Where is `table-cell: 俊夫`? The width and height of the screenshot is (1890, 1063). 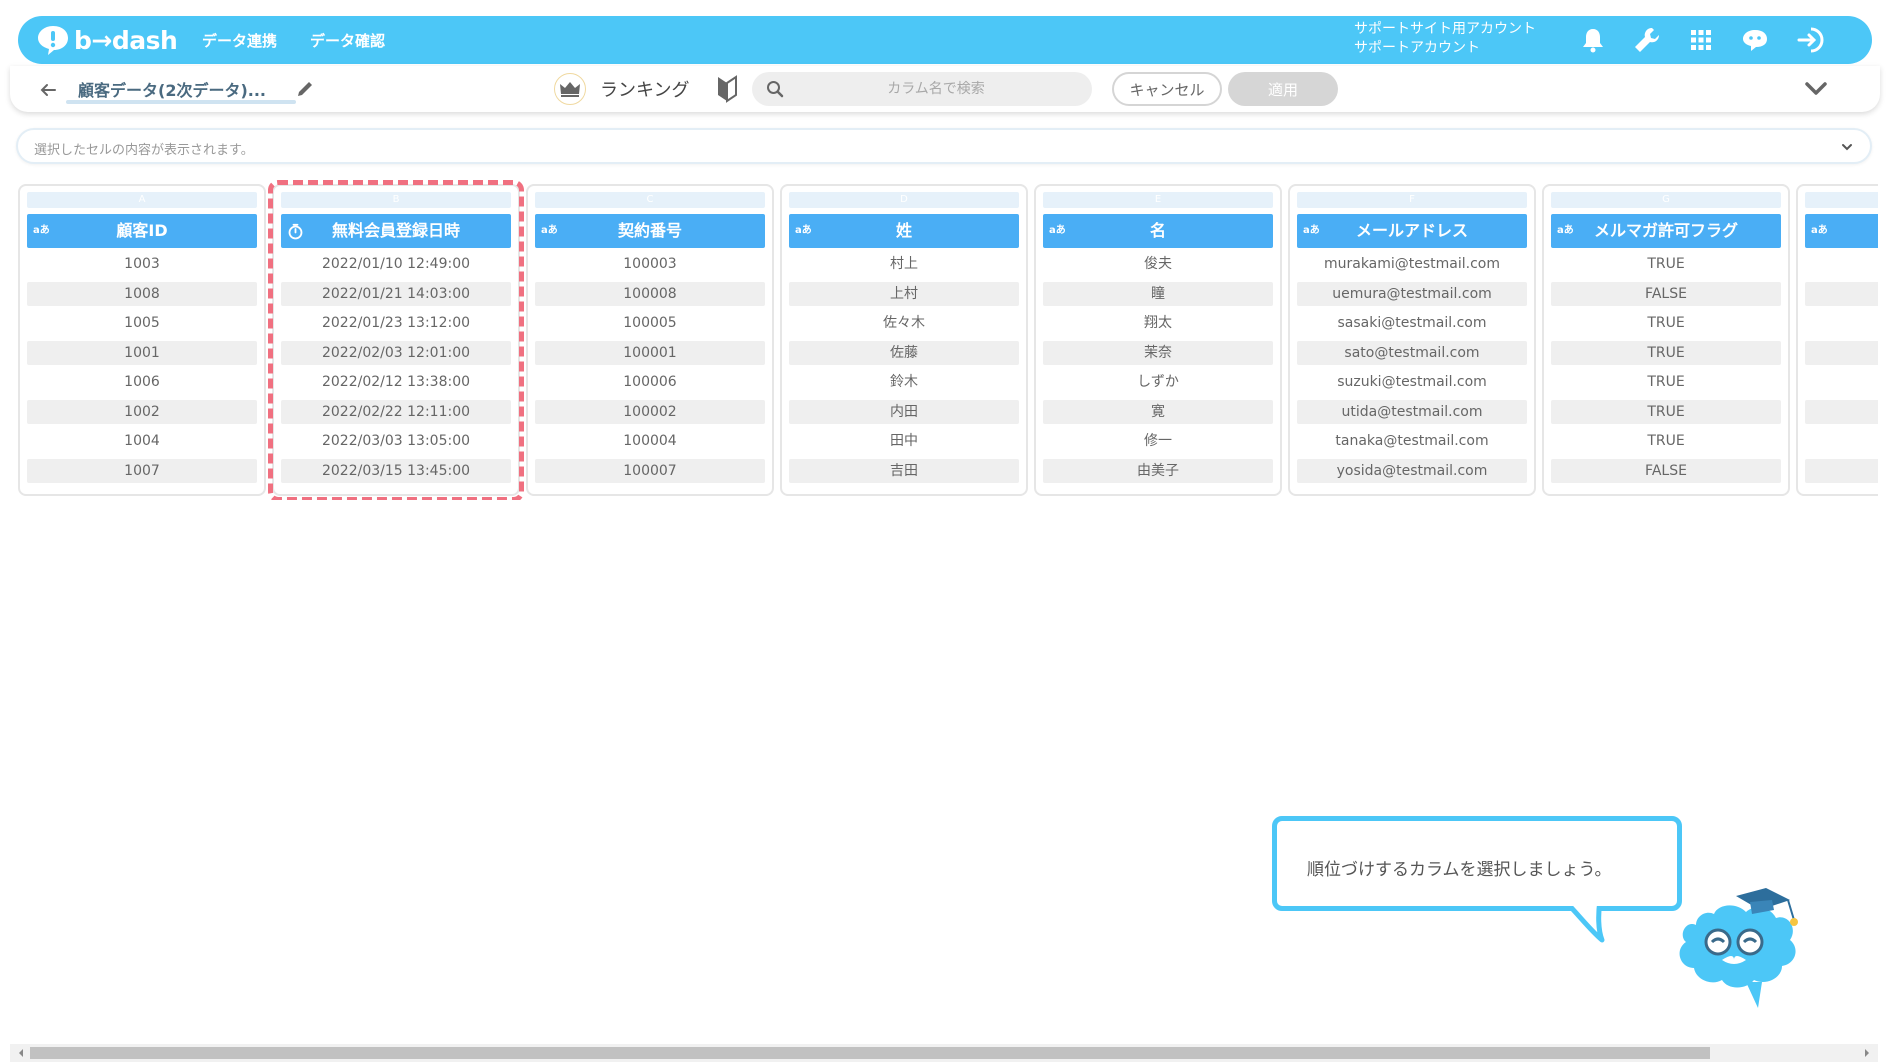 table-cell: 俊夫 is located at coordinates (1158, 264).